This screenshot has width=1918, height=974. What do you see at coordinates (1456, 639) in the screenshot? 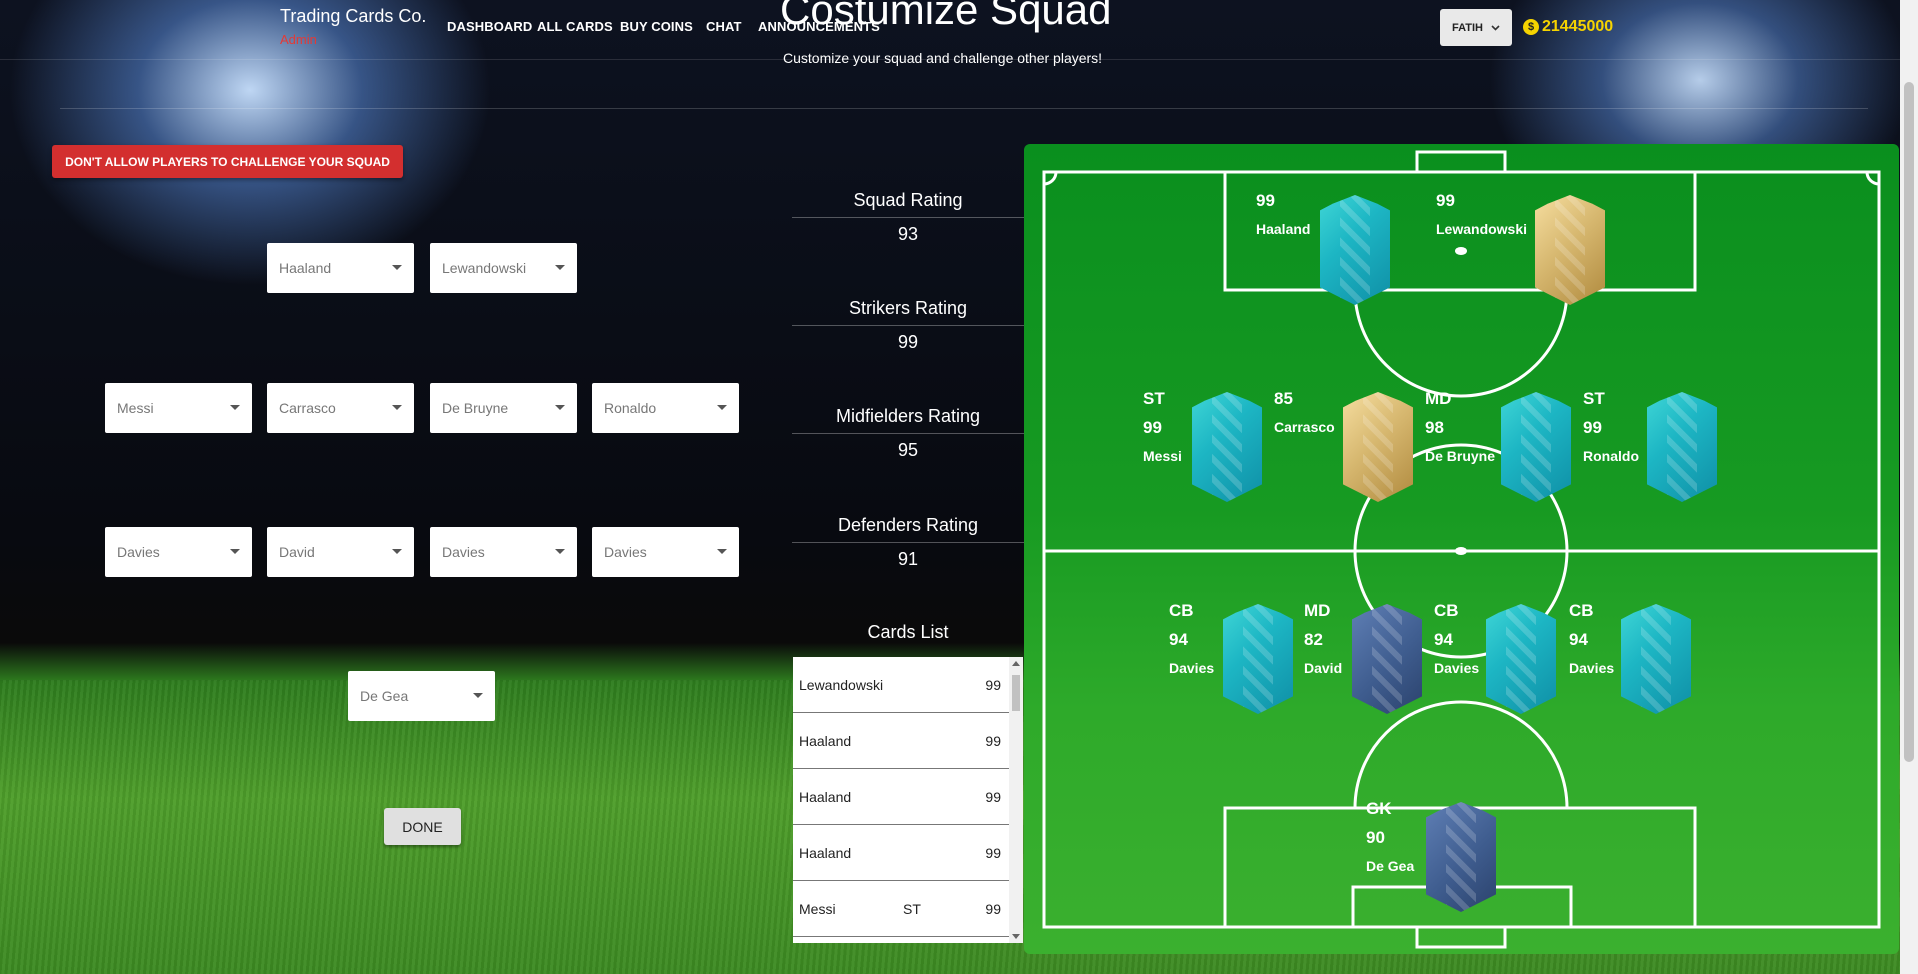
I see `pitch-player-davies-2: CB 94 Davies` at bounding box center [1456, 639].